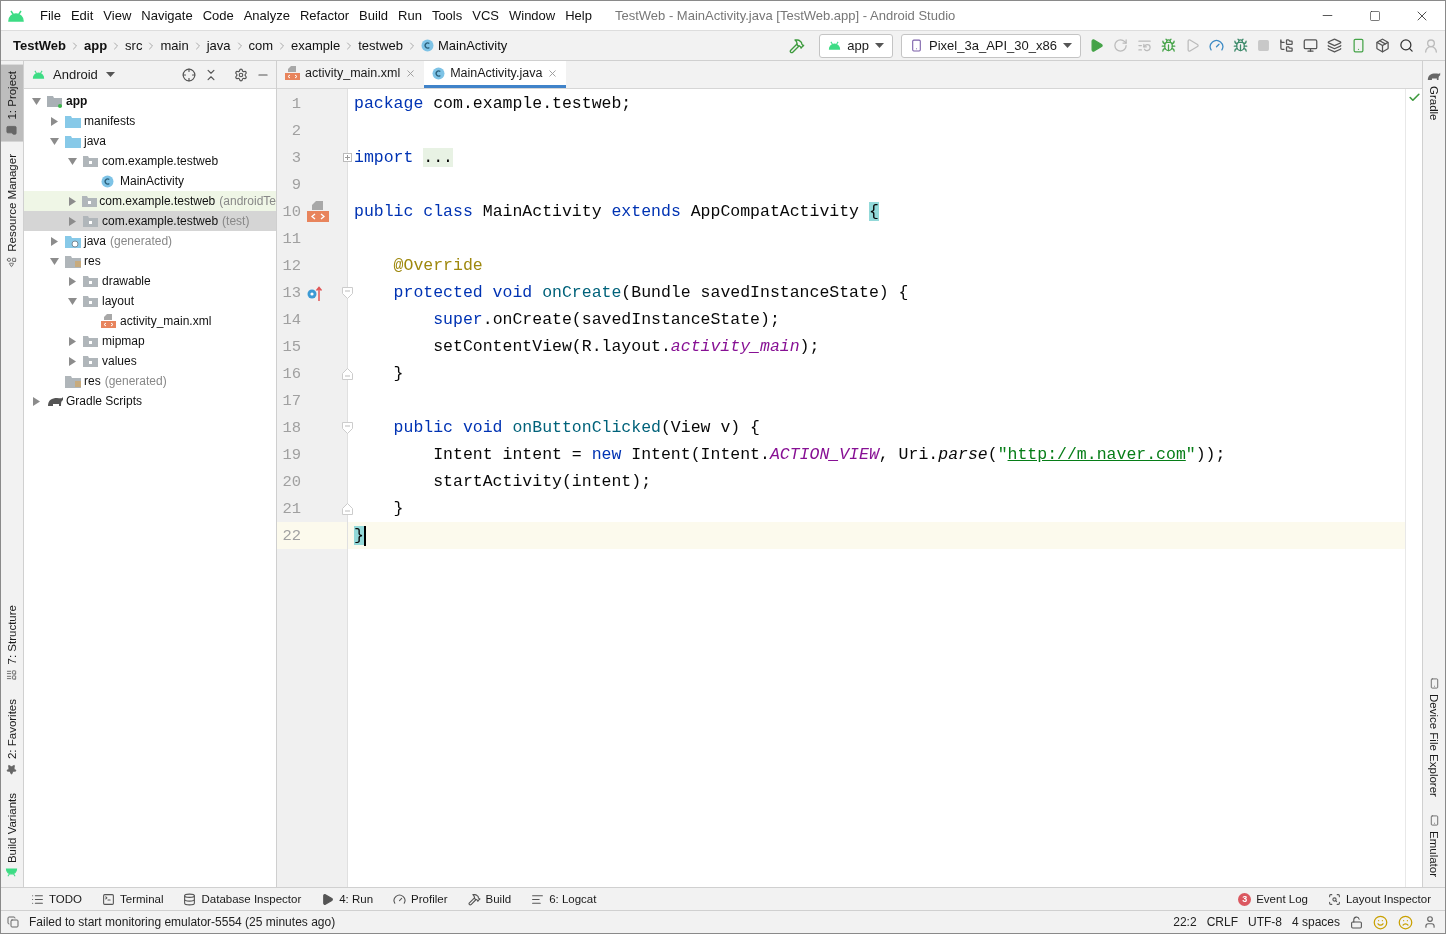 The image size is (1446, 934). Describe the element at coordinates (241, 74) in the screenshot. I see `settings-icon` at that location.